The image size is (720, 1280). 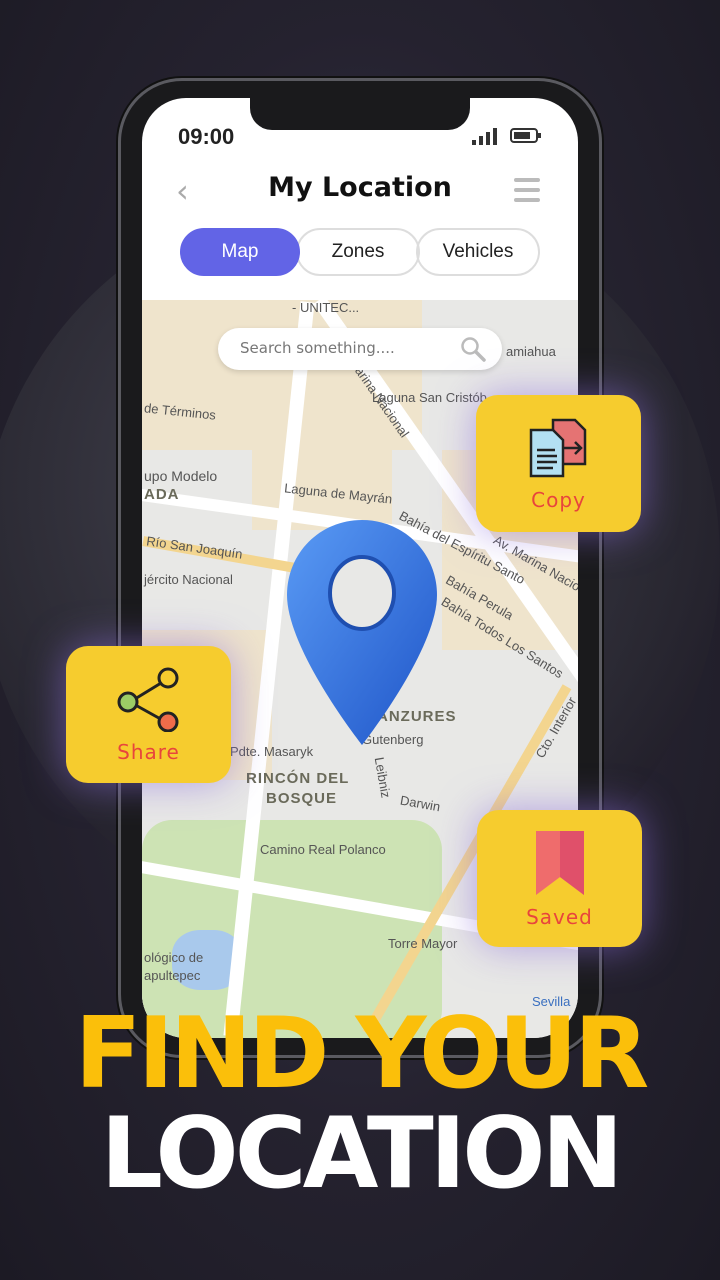 What do you see at coordinates (298, 778) in the screenshot?
I see `map-label: RINCÓN DEL` at bounding box center [298, 778].